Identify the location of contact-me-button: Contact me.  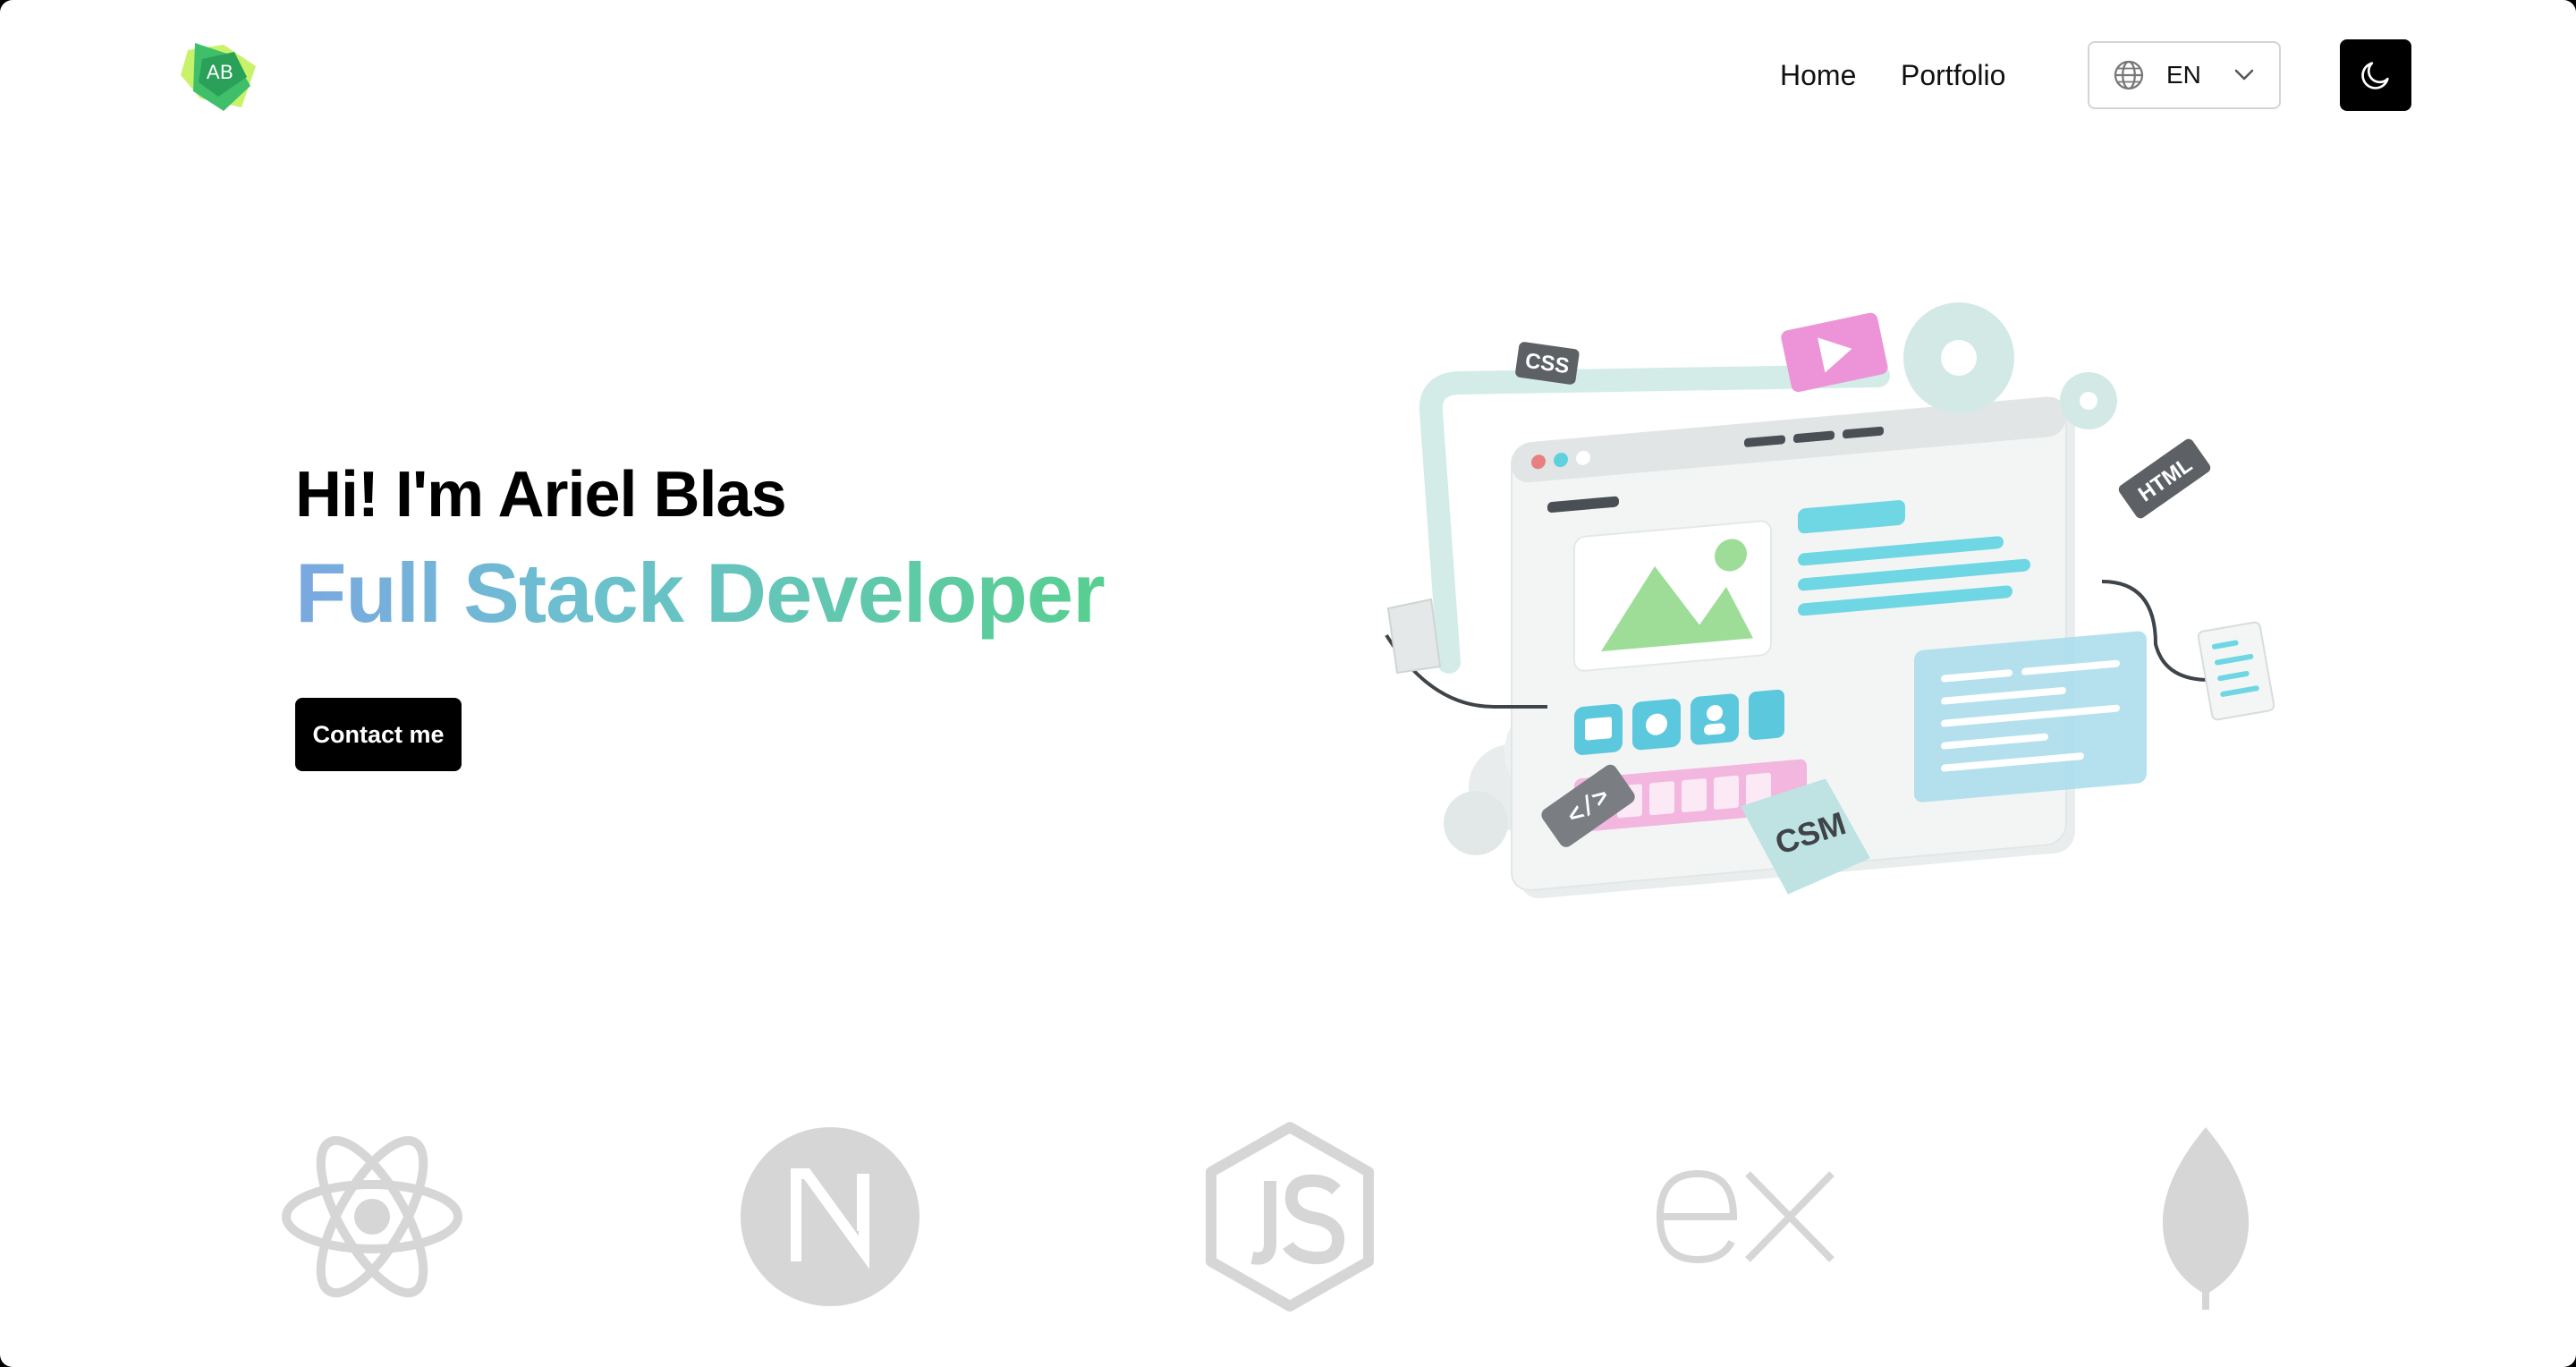
(378, 734).